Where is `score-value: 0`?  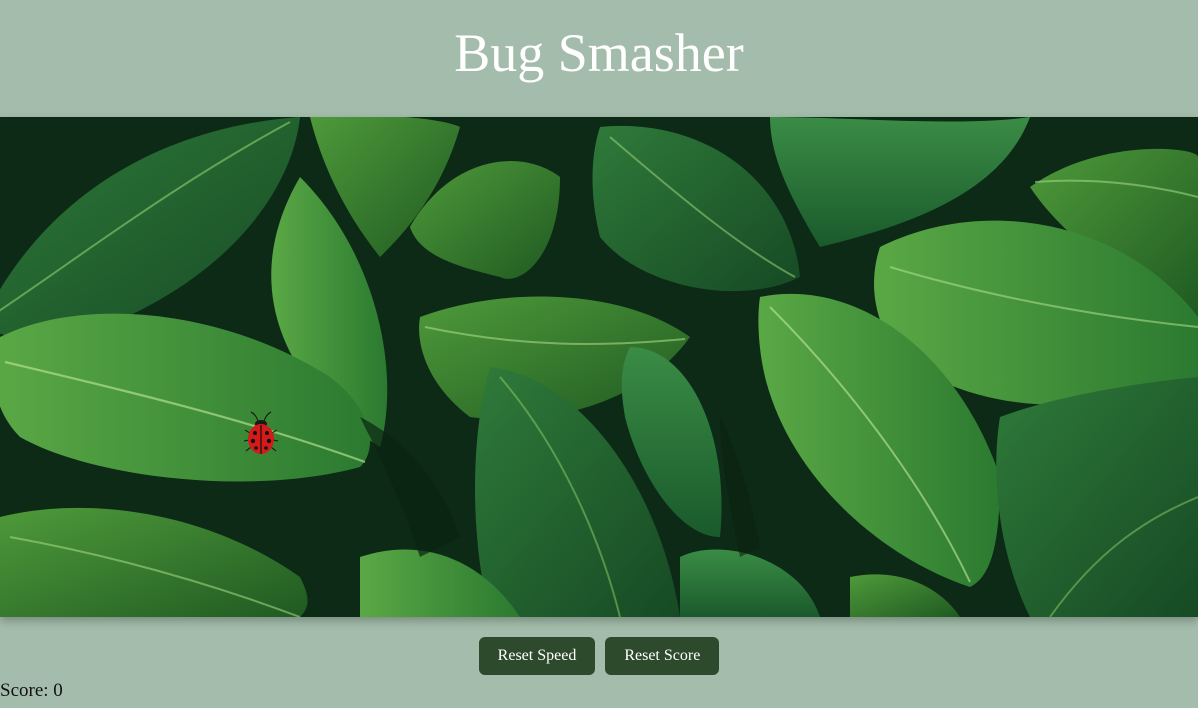
score-value: 0 is located at coordinates (58, 690).